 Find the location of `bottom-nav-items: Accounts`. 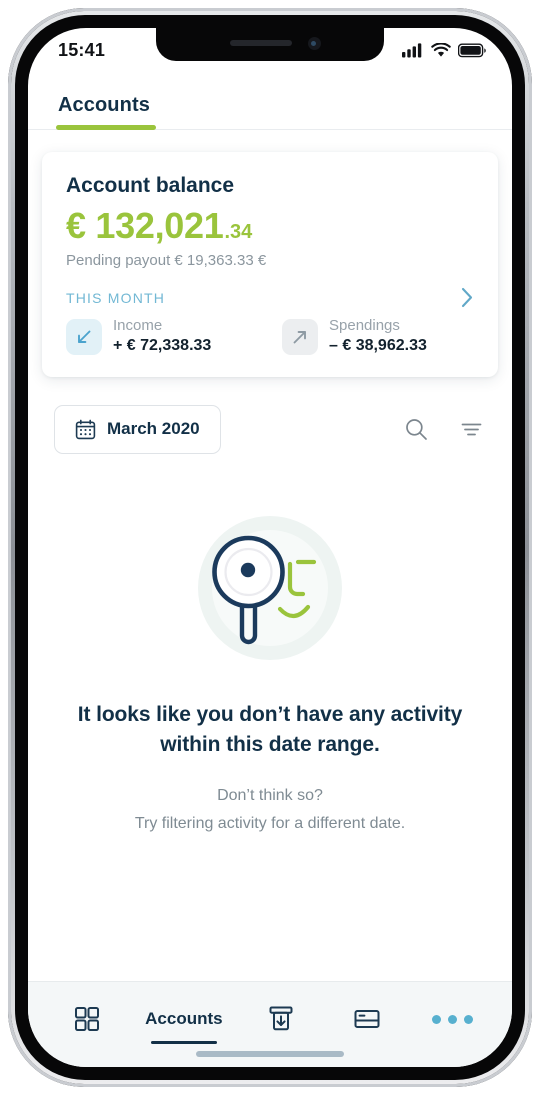

bottom-nav-items: Accounts is located at coordinates (270, 1021).